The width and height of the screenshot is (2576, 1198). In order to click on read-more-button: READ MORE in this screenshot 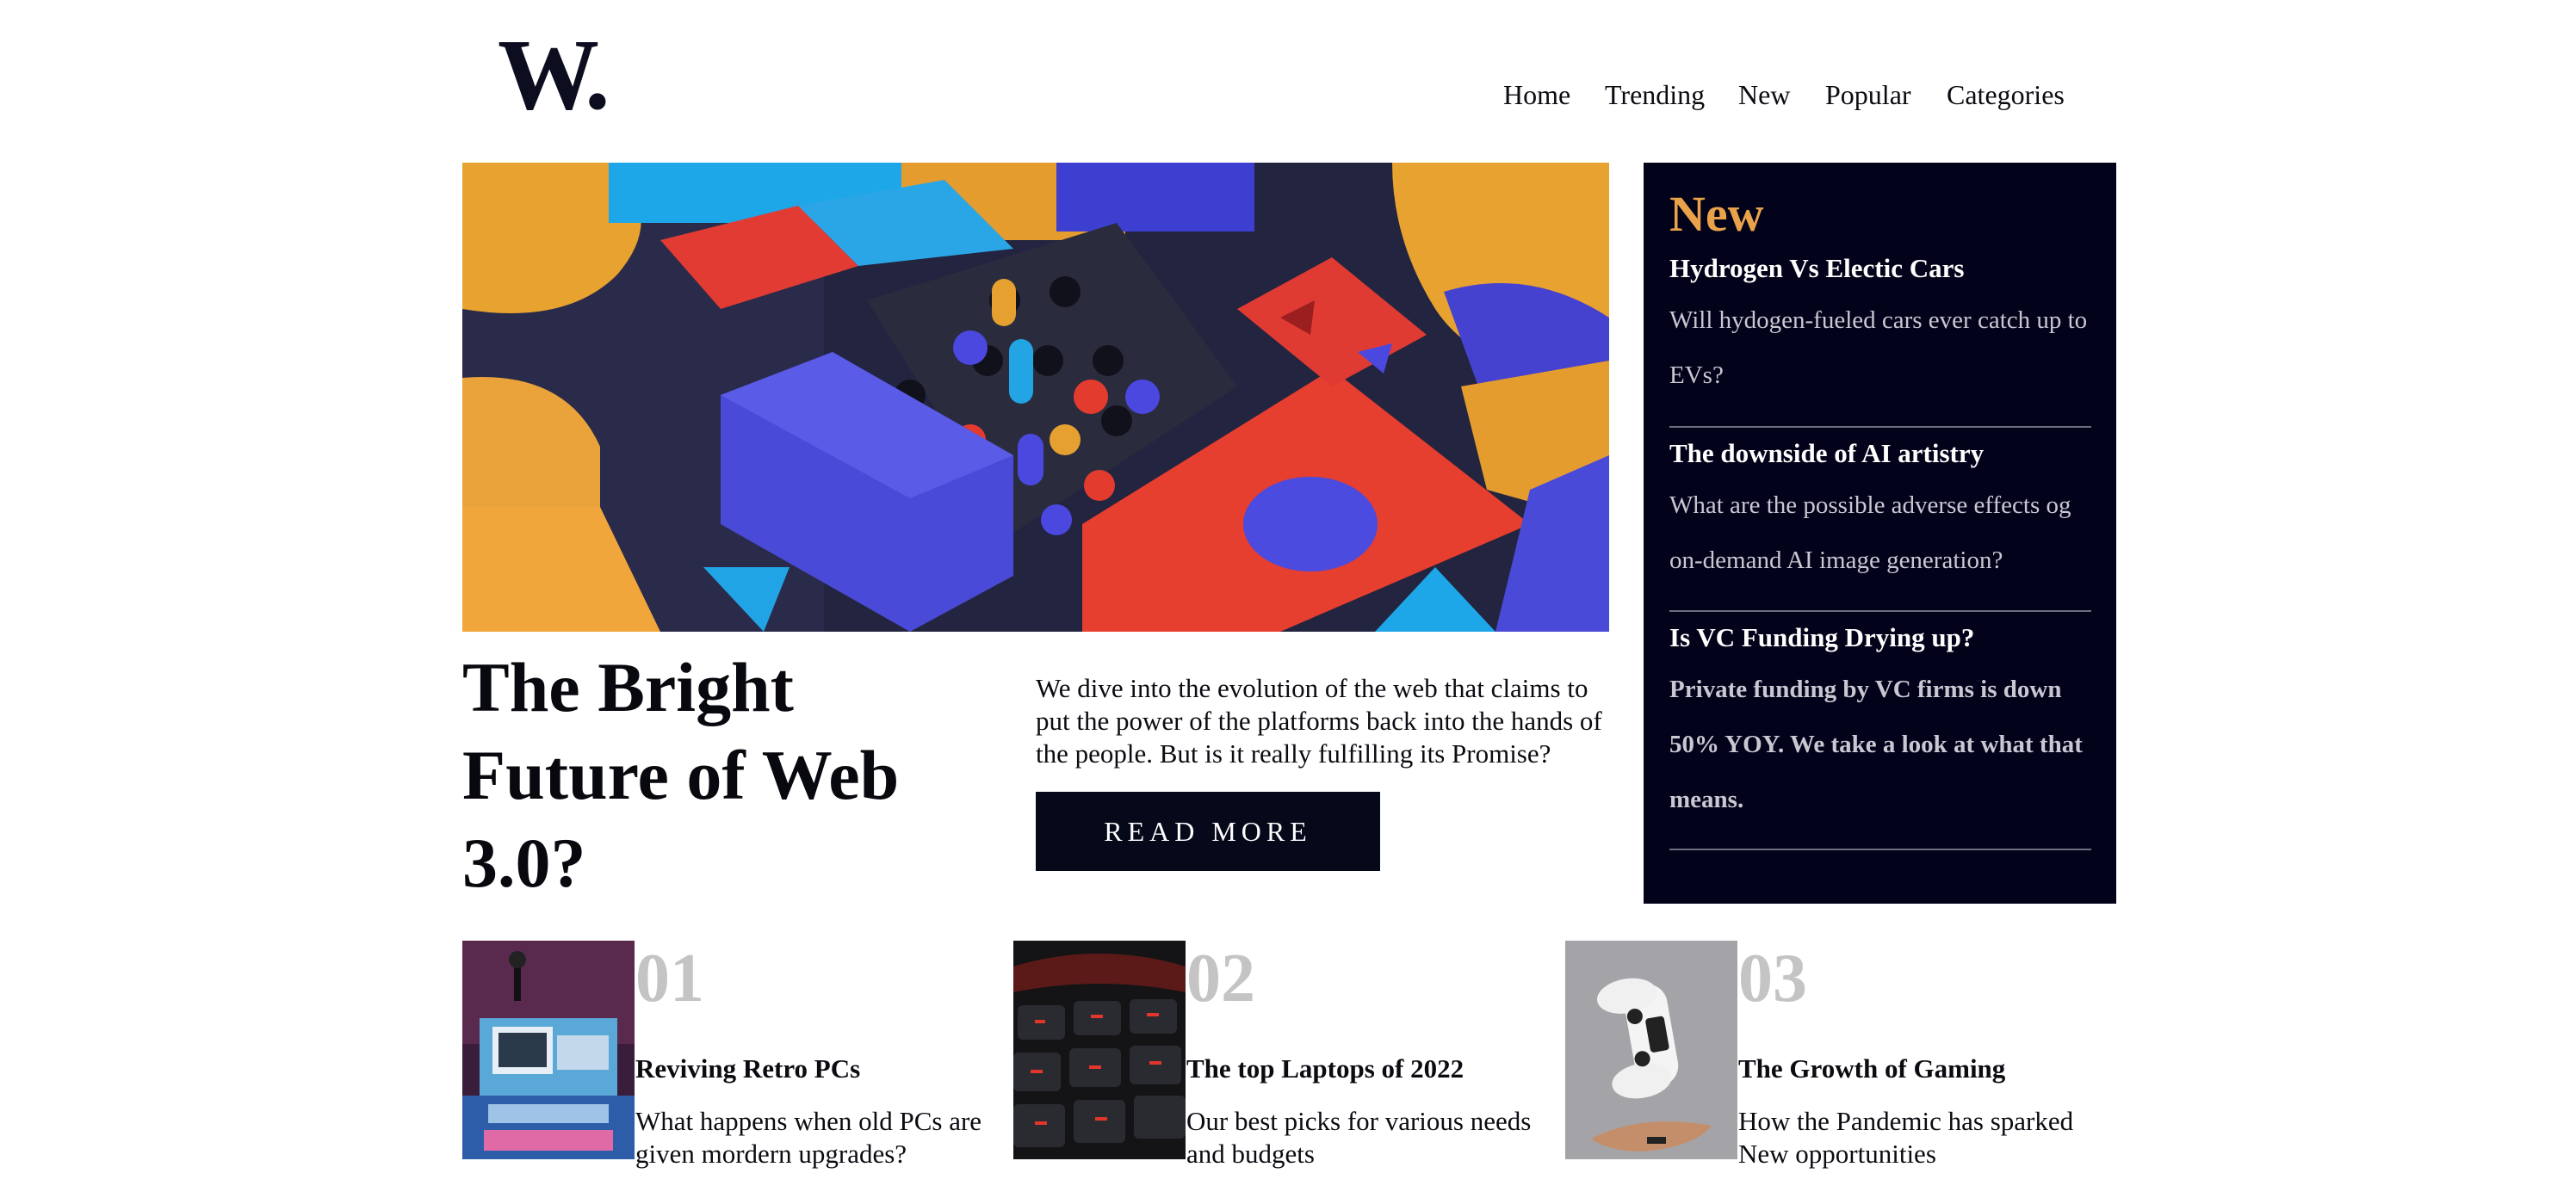, I will do `click(1208, 831)`.